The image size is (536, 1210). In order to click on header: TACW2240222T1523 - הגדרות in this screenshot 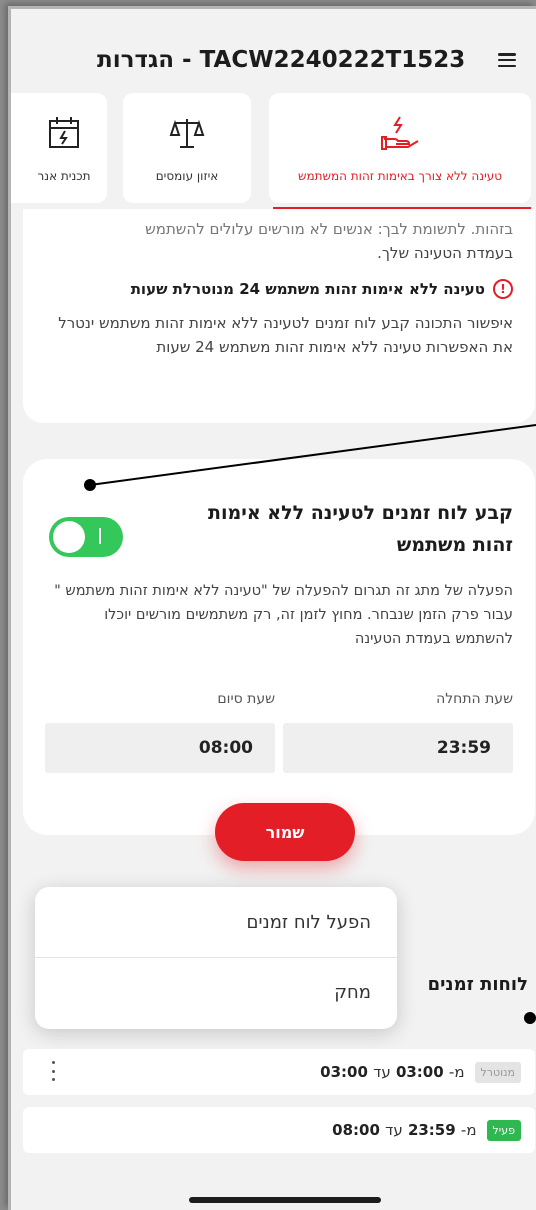, I will do `click(273, 55)`.